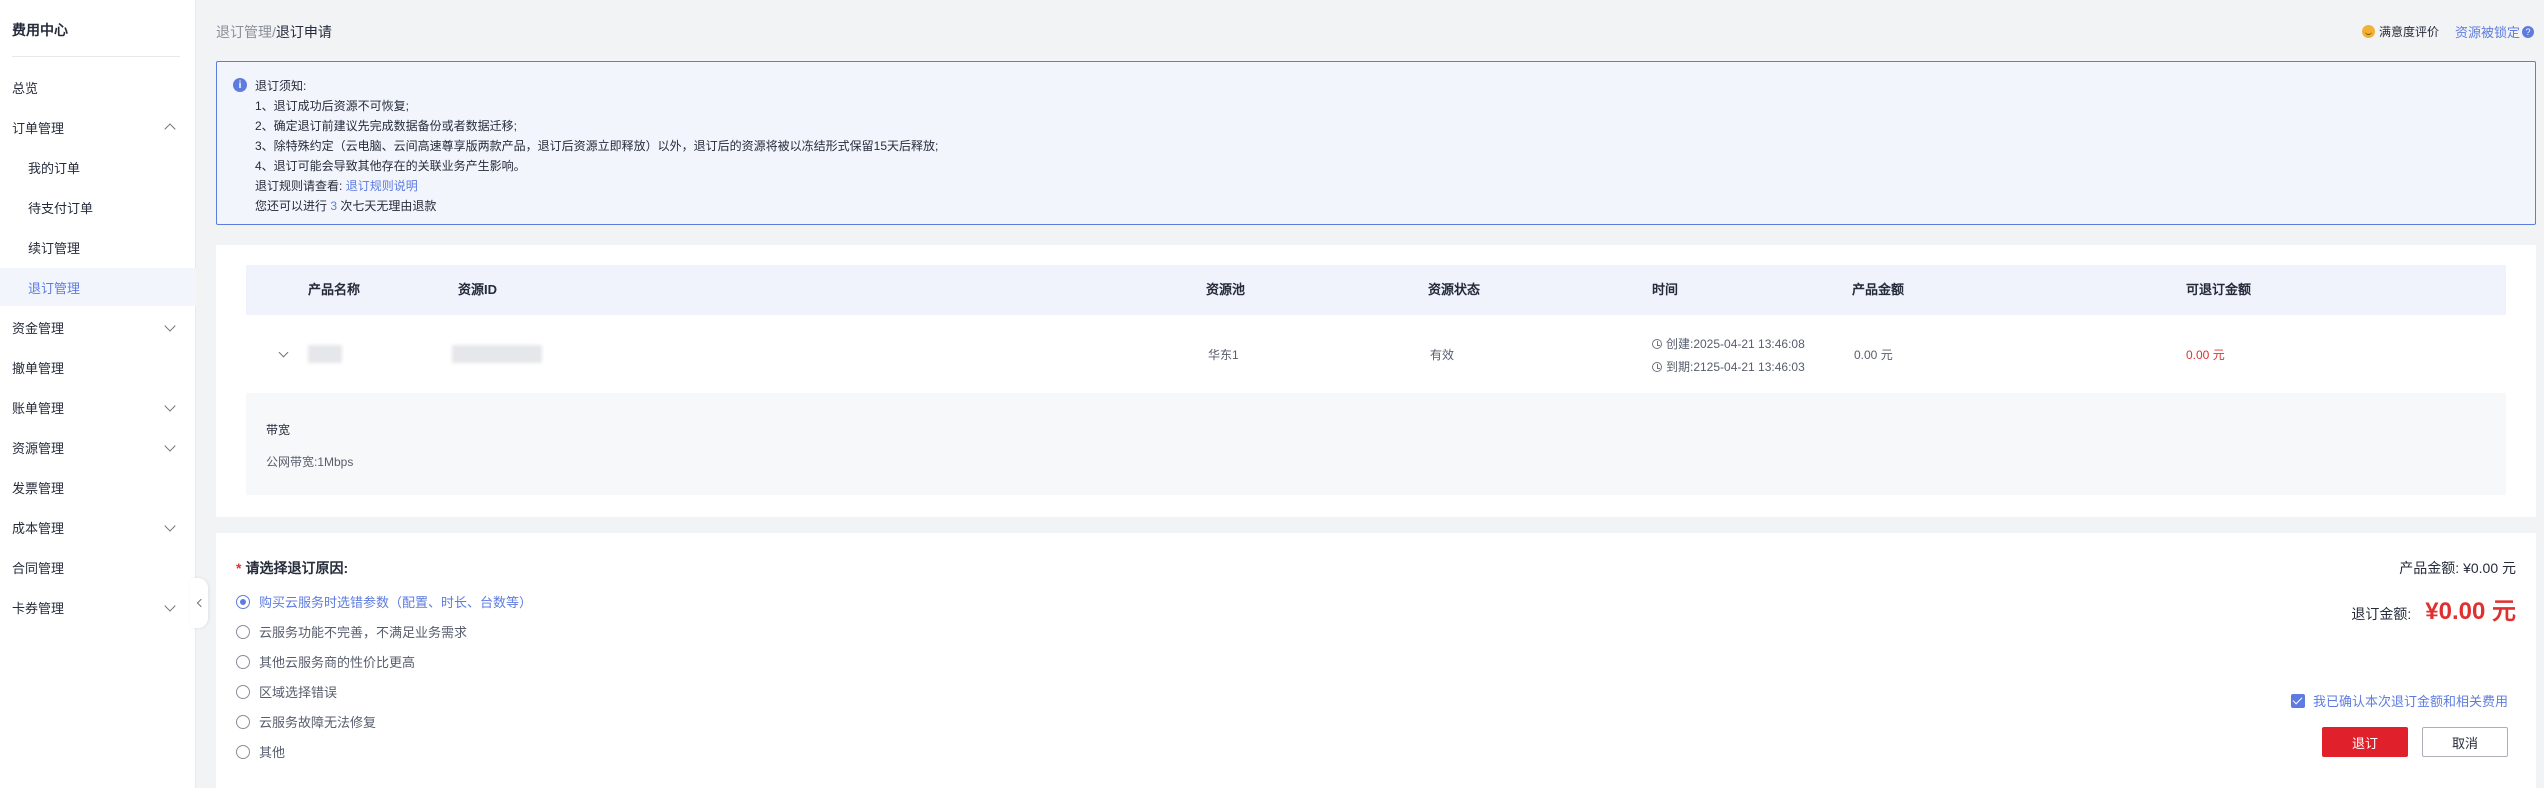  I want to click on sidebar-item-costs: 成本管理, so click(98, 527).